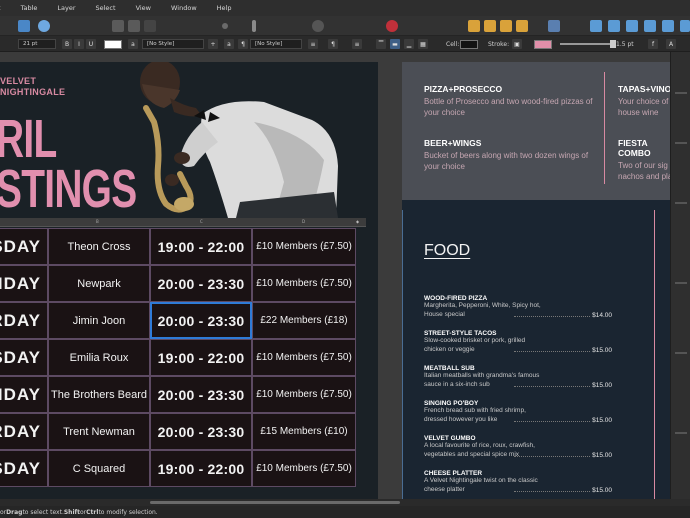  I want to click on character-style-select: [No Style], so click(276, 44).